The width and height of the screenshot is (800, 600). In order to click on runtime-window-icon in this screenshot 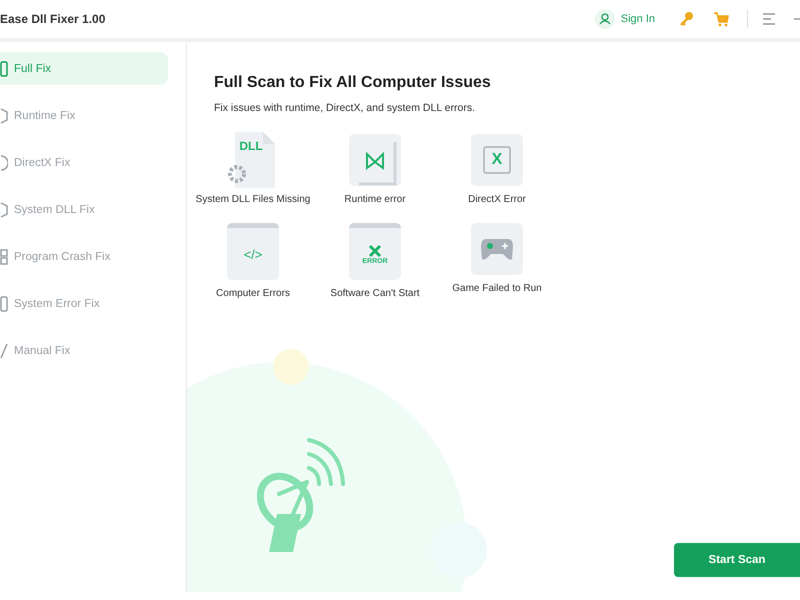, I will do `click(375, 160)`.